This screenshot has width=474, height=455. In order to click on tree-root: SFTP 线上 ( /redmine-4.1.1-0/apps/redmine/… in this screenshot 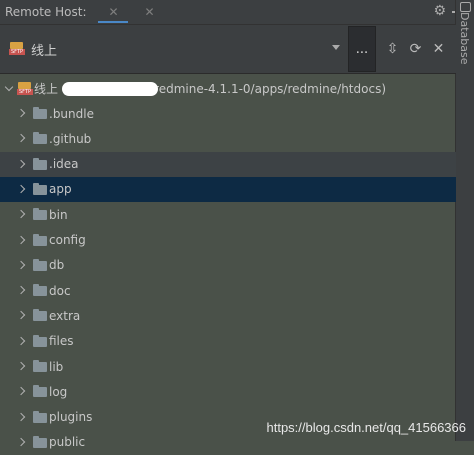, I will do `click(228, 88)`.